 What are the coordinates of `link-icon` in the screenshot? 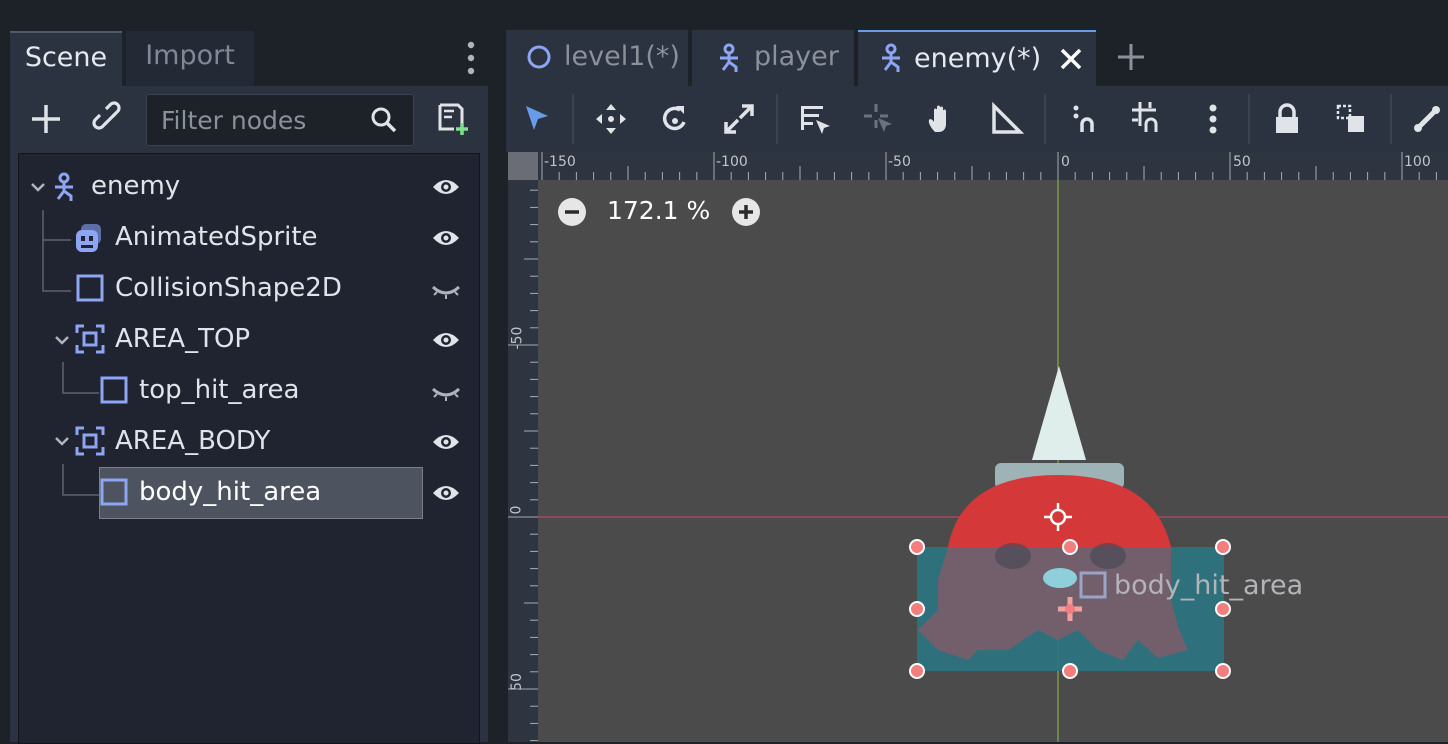 It's located at (106, 115).